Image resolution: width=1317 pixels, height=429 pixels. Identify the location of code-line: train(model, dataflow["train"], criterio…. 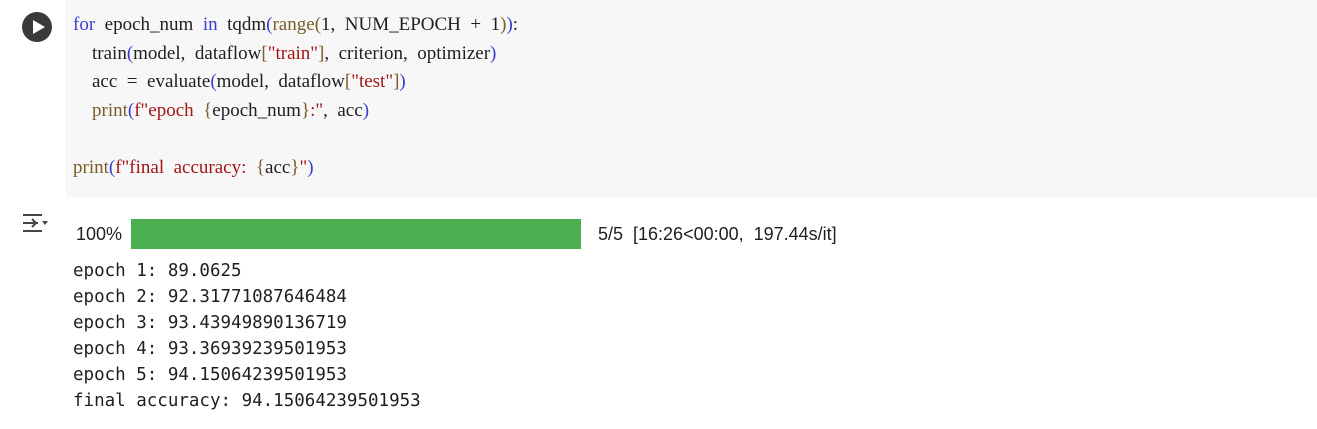
(295, 54).